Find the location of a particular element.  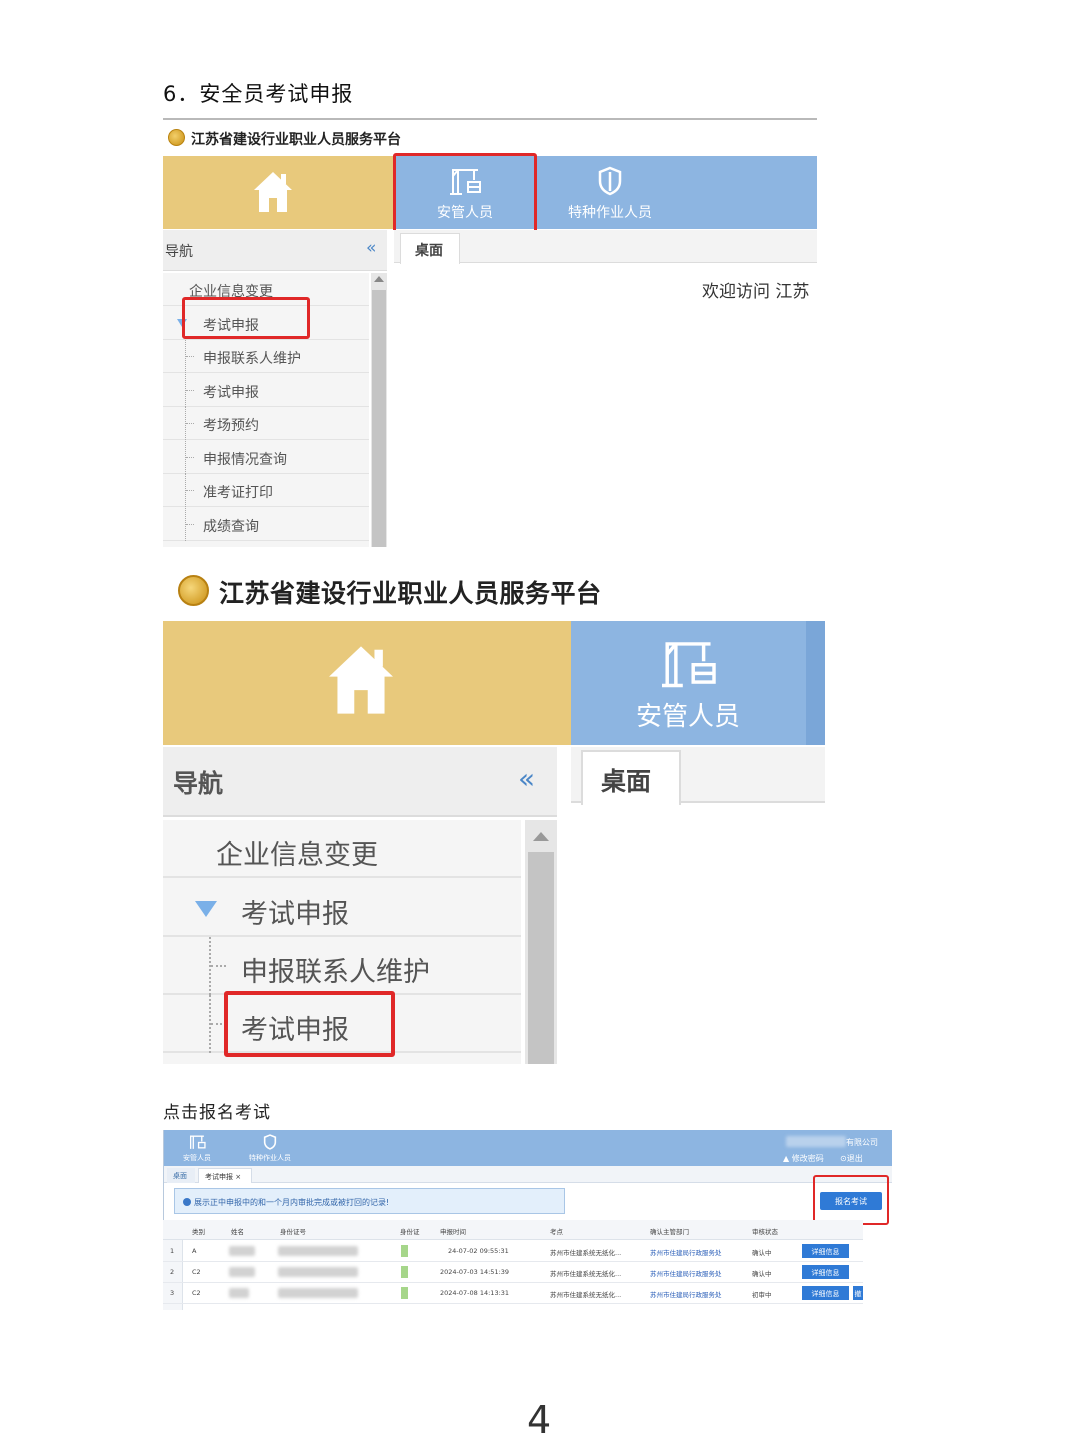

notice-banner: 展示正中申报中的和一个月内审批完成或被打回的记录! is located at coordinates (369, 1201).